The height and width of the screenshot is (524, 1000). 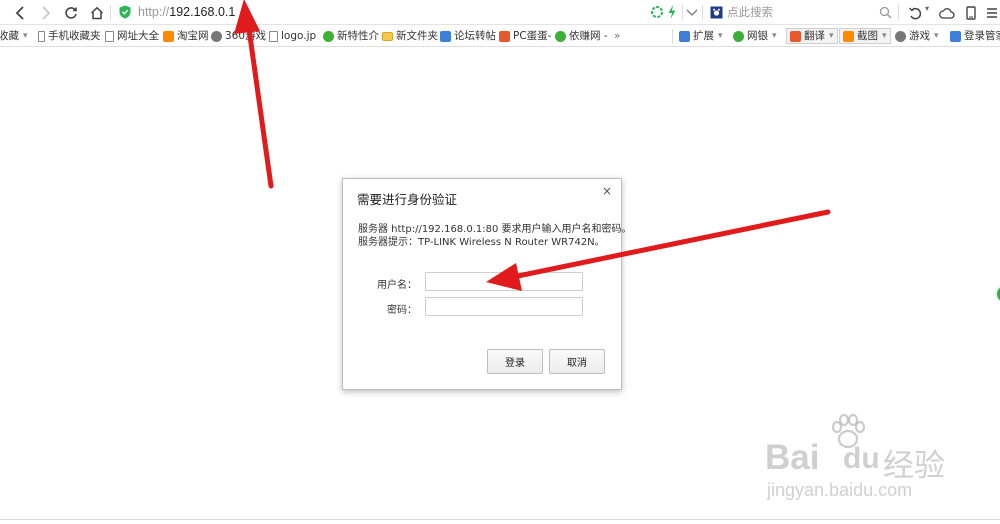 What do you see at coordinates (855, 459) in the screenshot?
I see `baidu-jingyan-watermark: Bai du 经验 jingyan.baidu.com` at bounding box center [855, 459].